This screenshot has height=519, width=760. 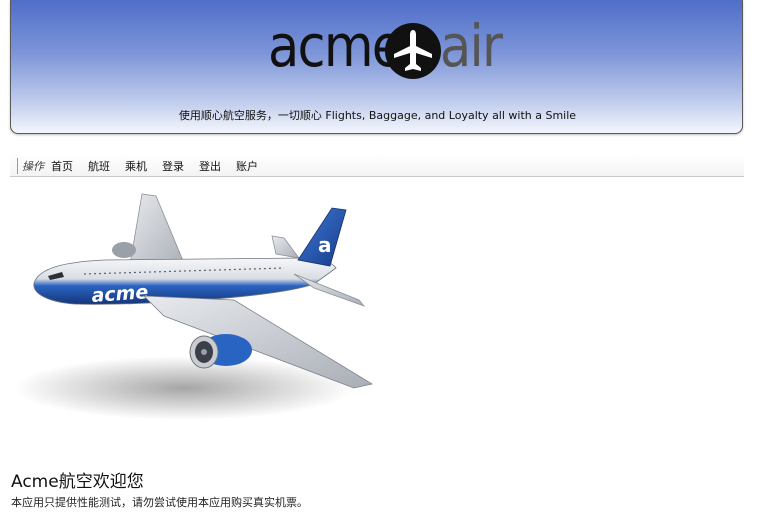 I want to click on nav-item-login: 登录, so click(x=173, y=166).